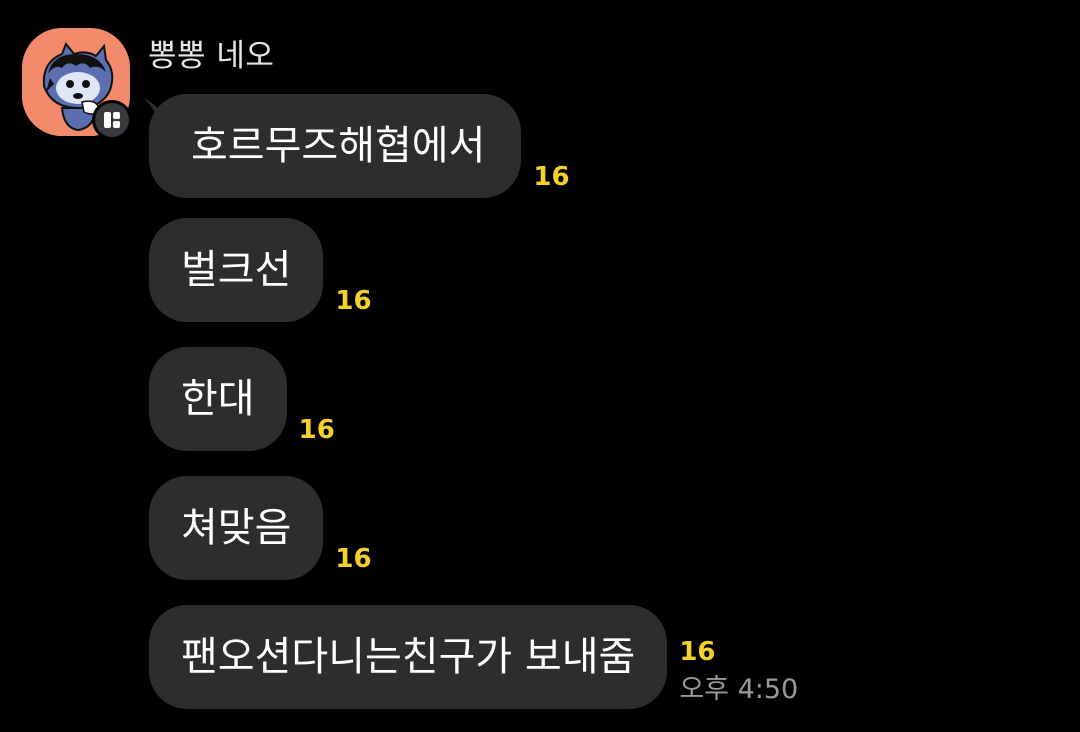  I want to click on message-time: 오후 4:50, so click(739, 689).